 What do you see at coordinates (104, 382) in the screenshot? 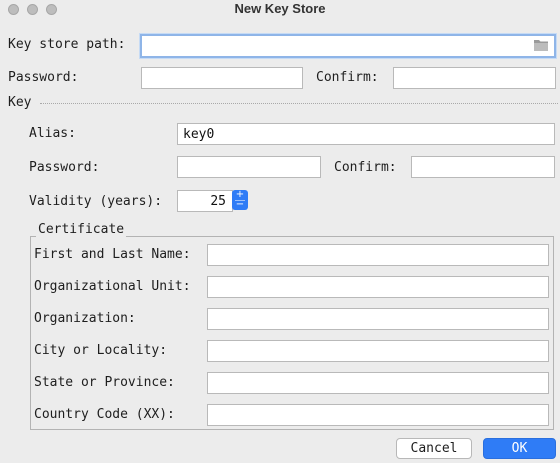
I see `state-label: State or Province:` at bounding box center [104, 382].